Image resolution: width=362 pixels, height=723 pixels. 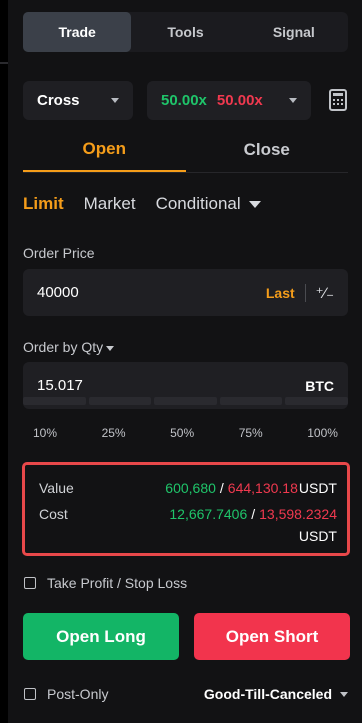 I want to click on order-qty-input: 15.017, so click(x=60, y=385).